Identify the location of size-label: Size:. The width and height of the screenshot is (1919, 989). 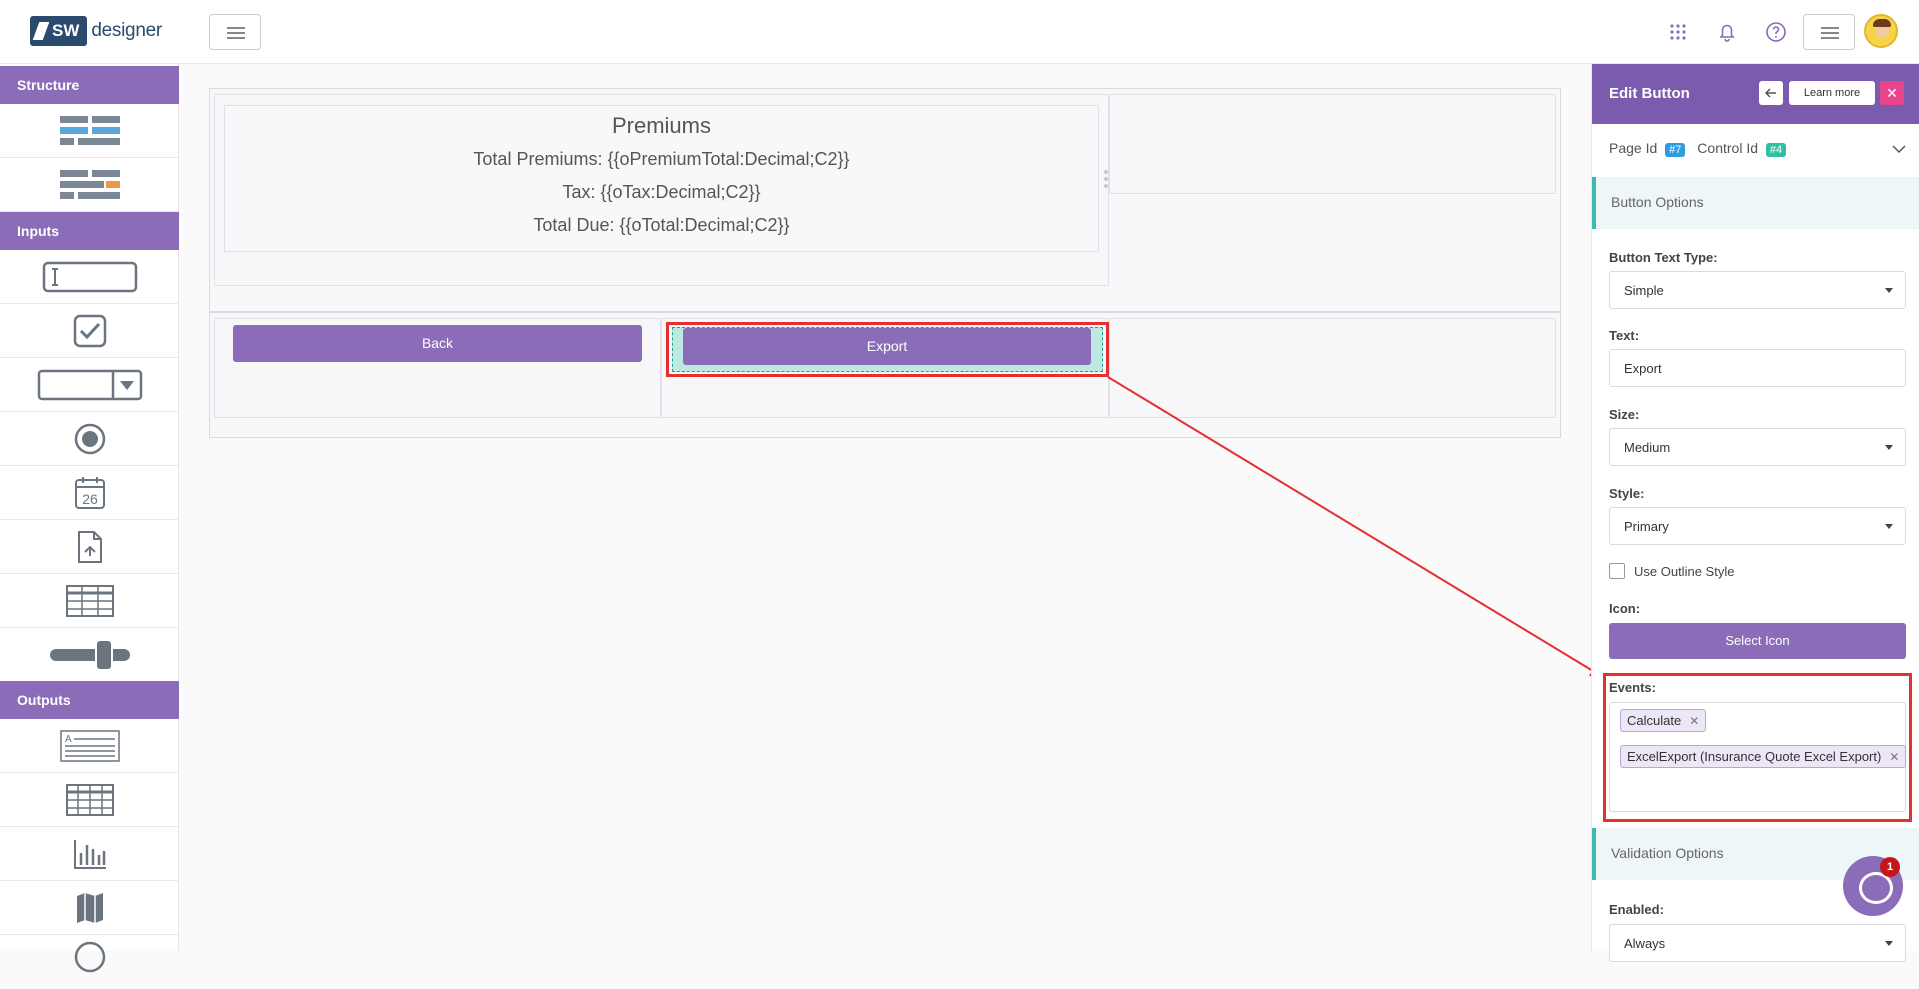
(1624, 414).